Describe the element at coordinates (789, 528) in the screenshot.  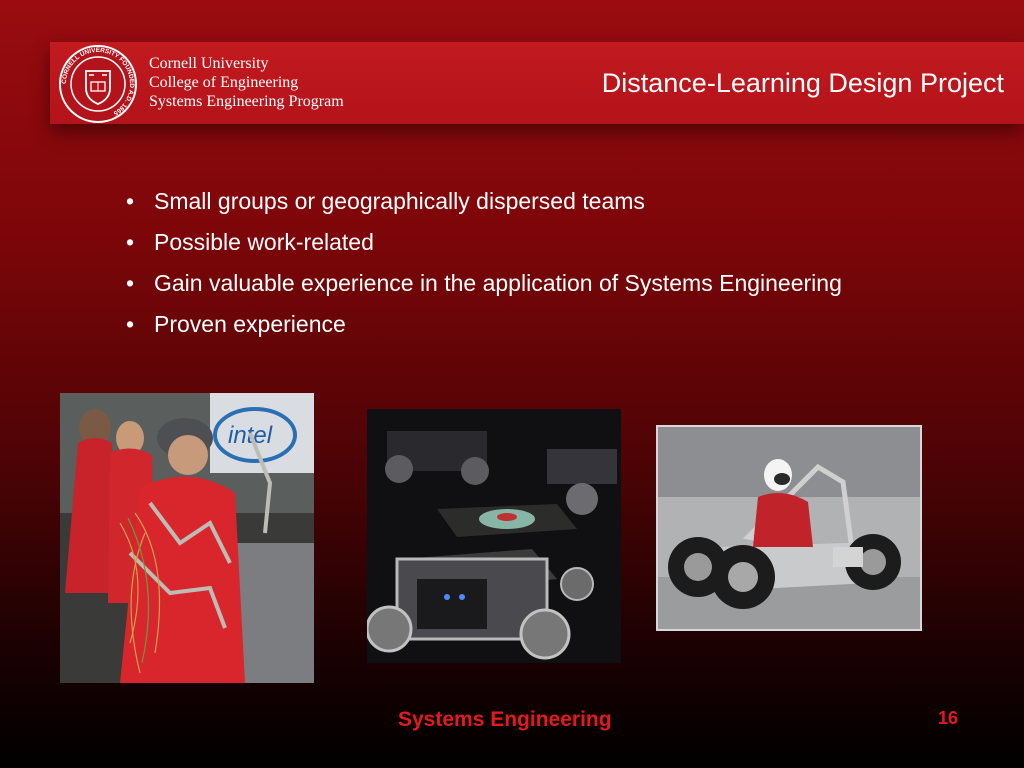
I see `photo-race-car` at that location.